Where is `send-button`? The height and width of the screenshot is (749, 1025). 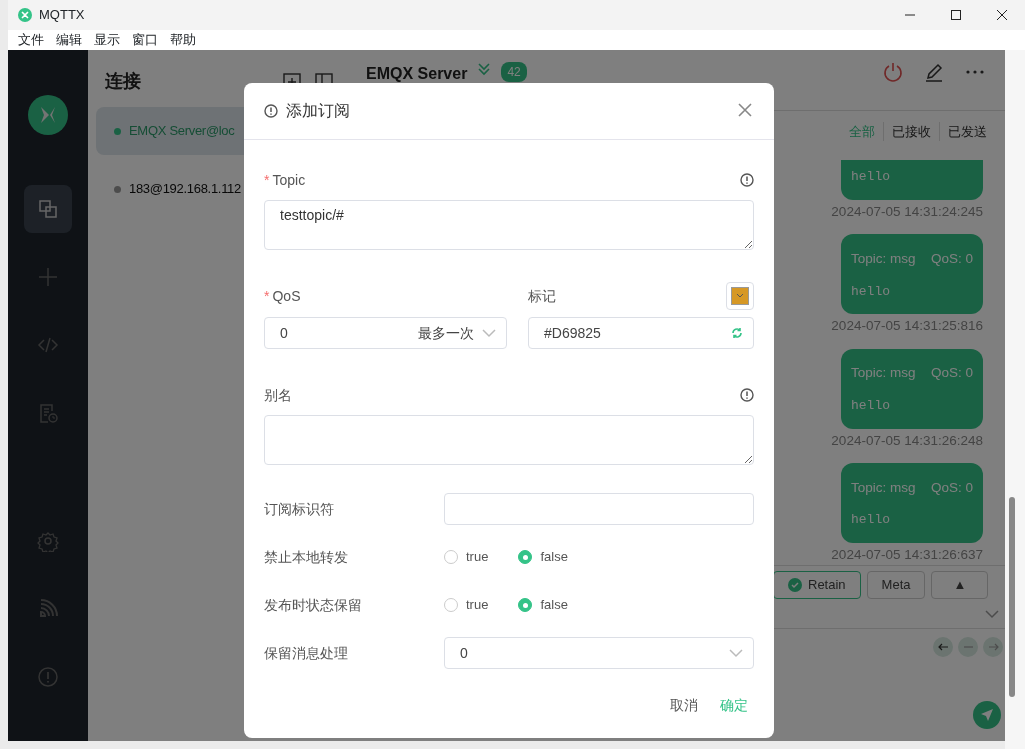
send-button is located at coordinates (987, 715).